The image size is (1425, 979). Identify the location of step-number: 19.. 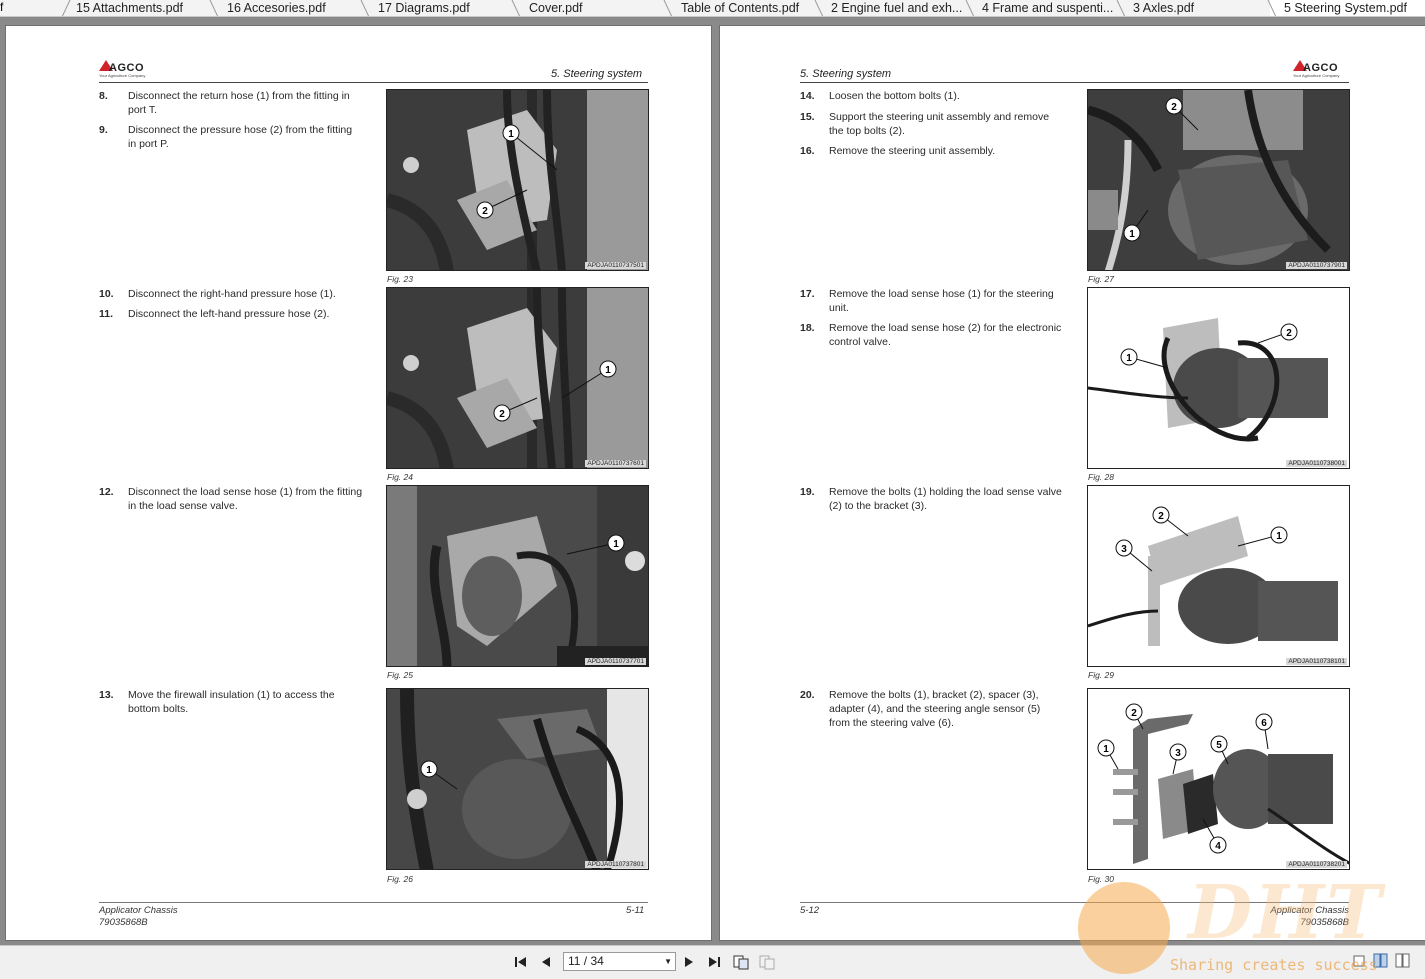
(807, 492).